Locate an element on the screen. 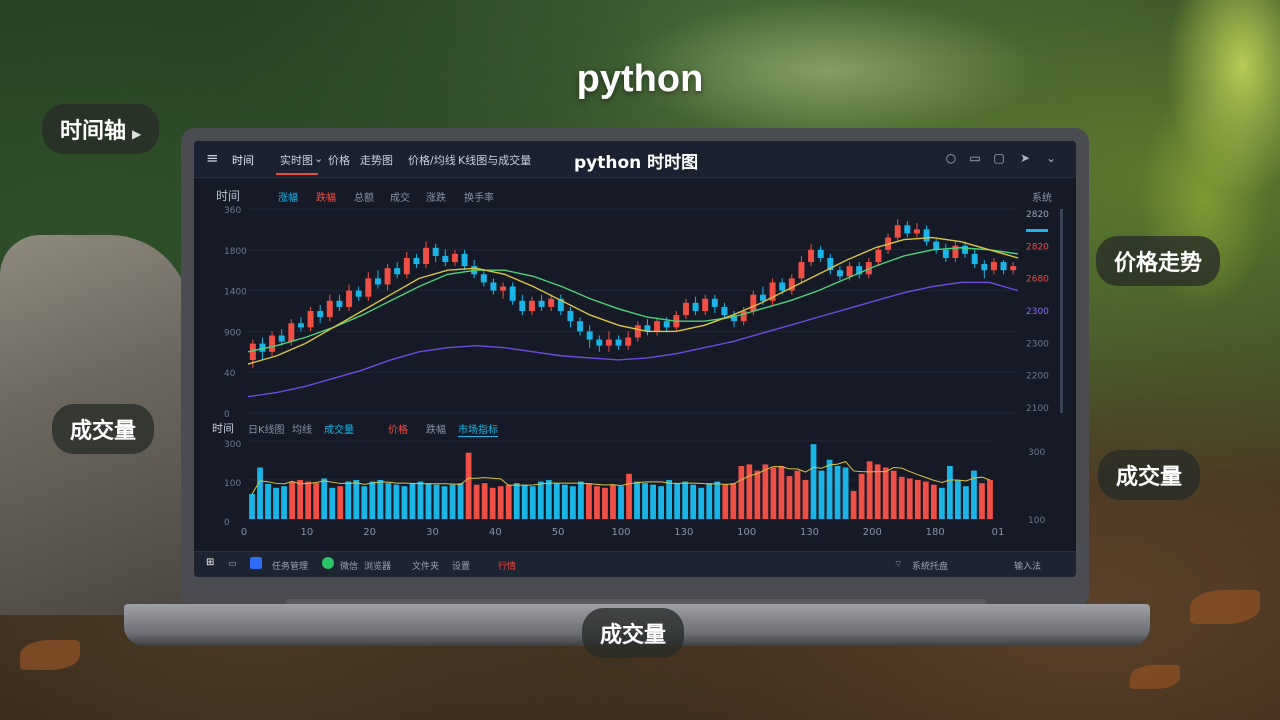 This screenshot has width=1280, height=720. taskbar-item-folder: 文件夹 is located at coordinates (425, 565).